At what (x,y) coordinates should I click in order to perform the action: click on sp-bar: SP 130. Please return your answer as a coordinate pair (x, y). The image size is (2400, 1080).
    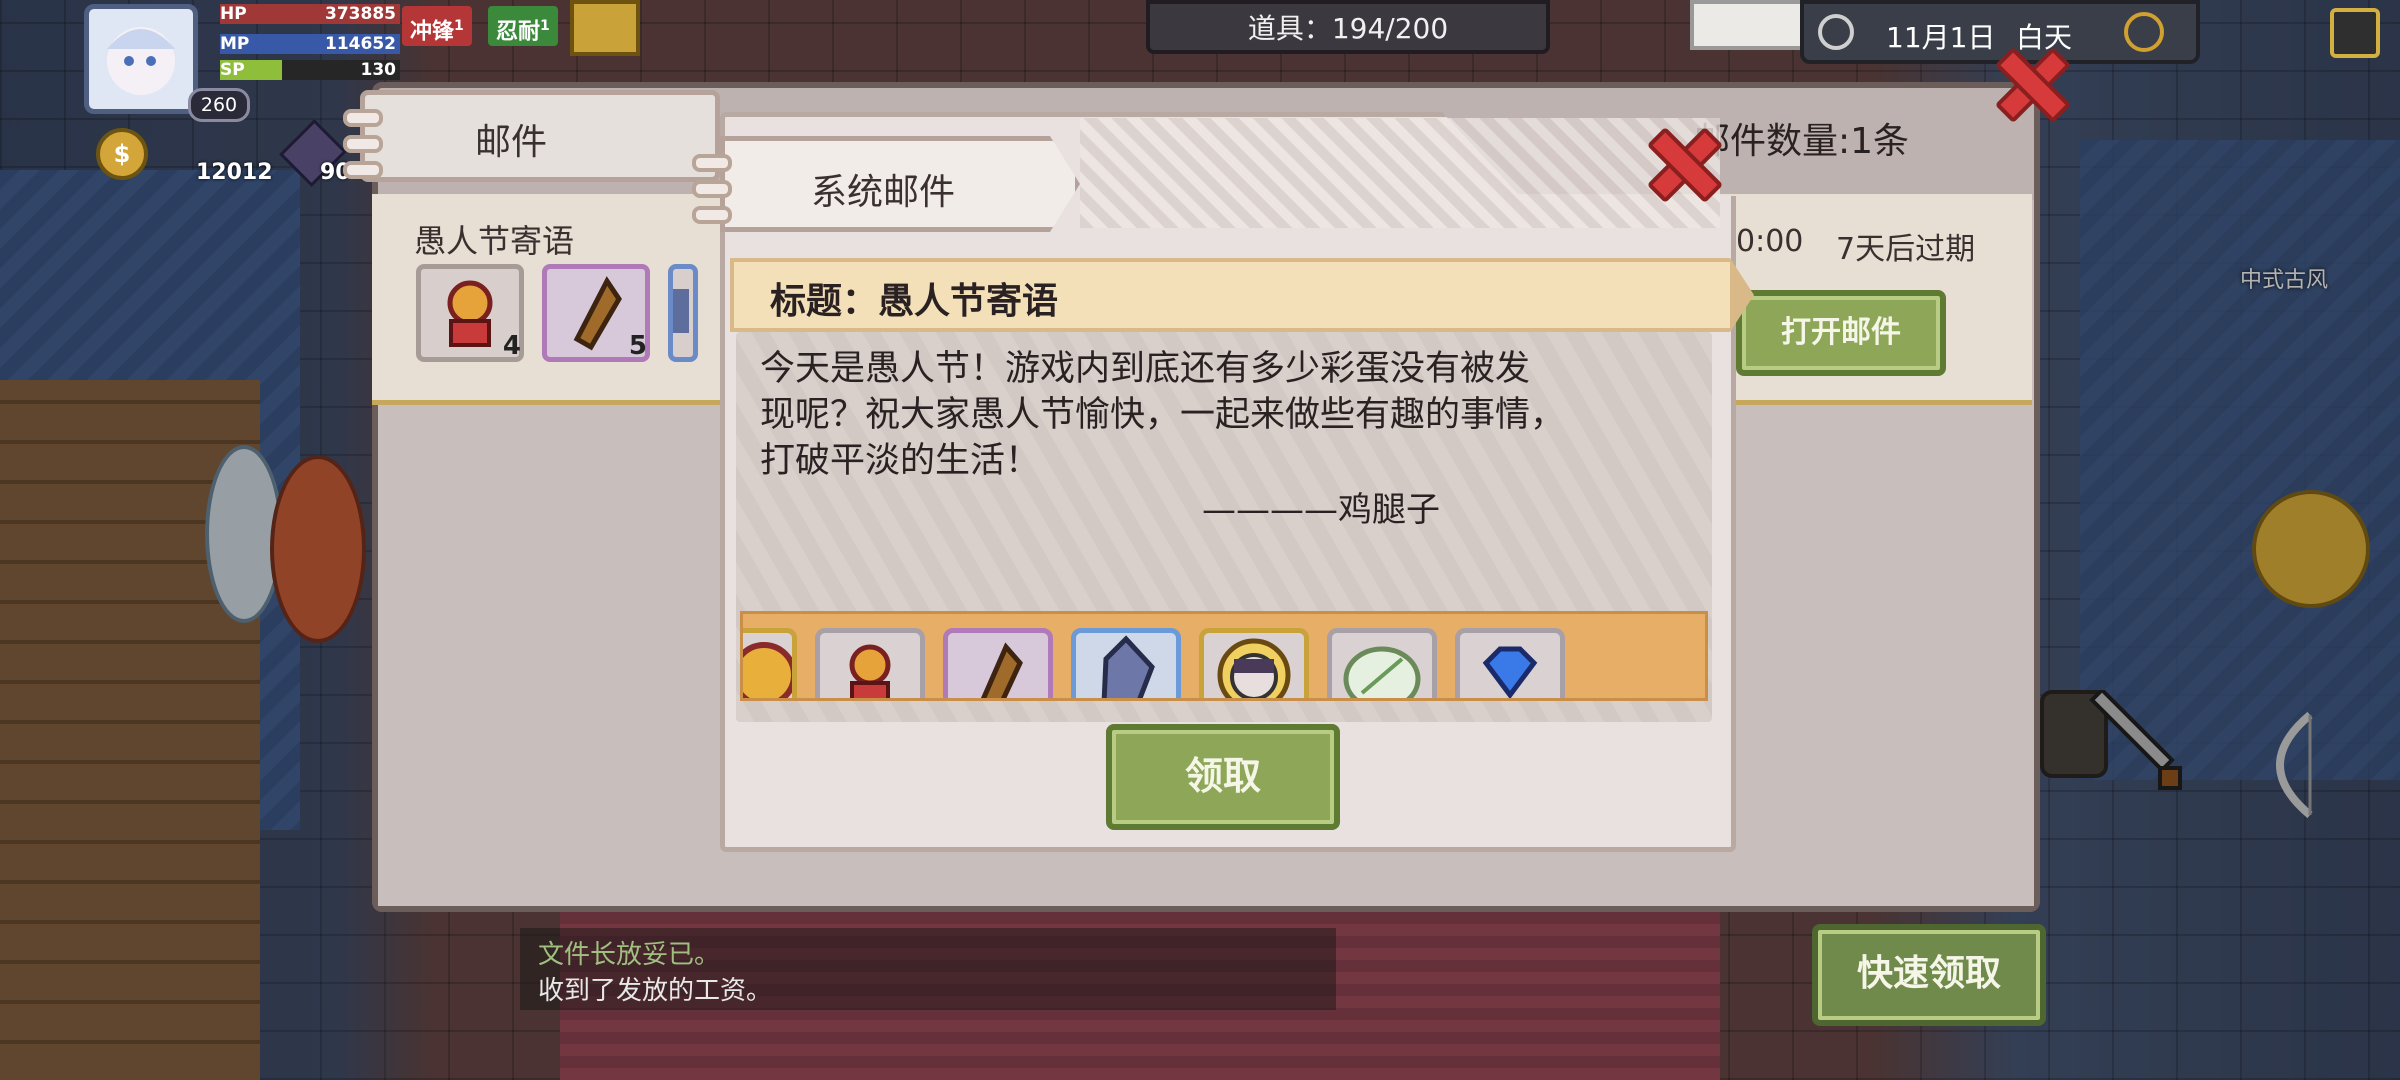
    Looking at the image, I should click on (310, 70).